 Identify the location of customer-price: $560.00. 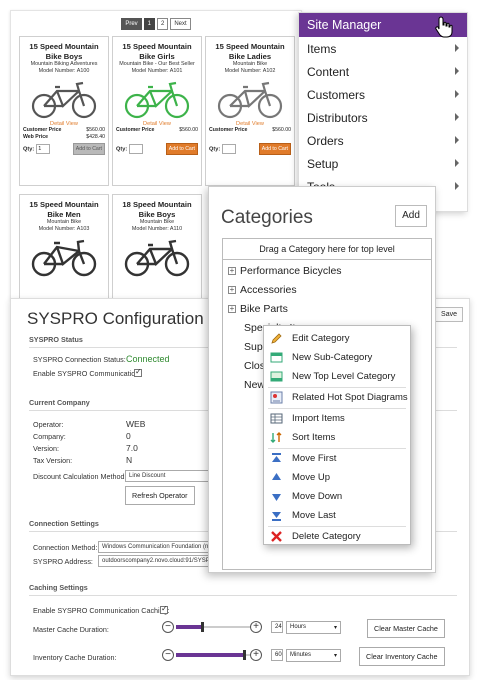
(281, 130).